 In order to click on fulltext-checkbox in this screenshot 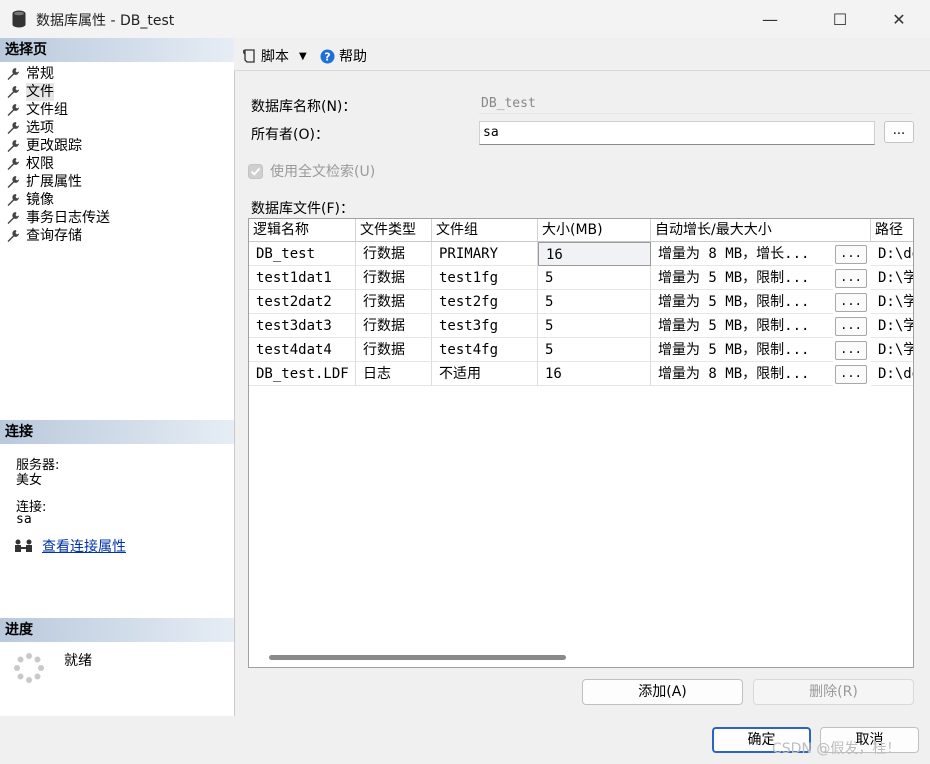, I will do `click(255, 171)`.